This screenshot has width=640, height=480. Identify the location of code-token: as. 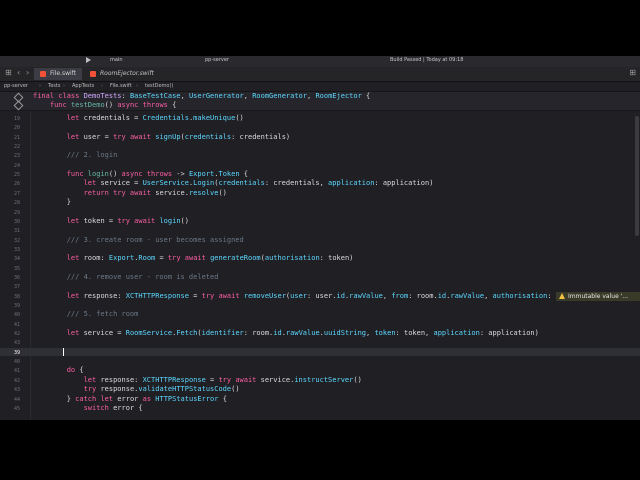
(147, 398).